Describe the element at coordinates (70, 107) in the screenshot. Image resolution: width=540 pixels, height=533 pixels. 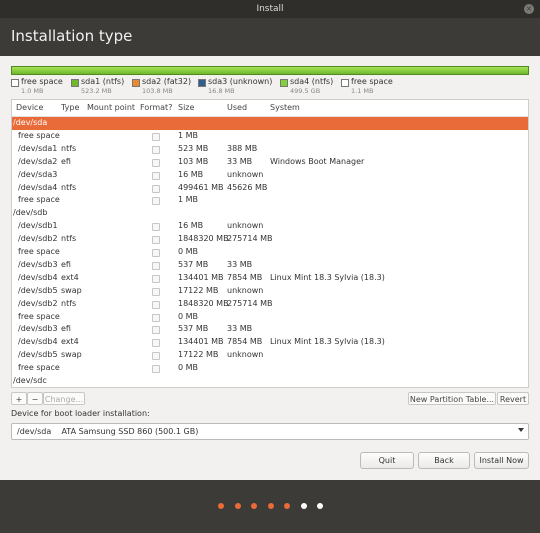
I see `column-type: Type` at that location.